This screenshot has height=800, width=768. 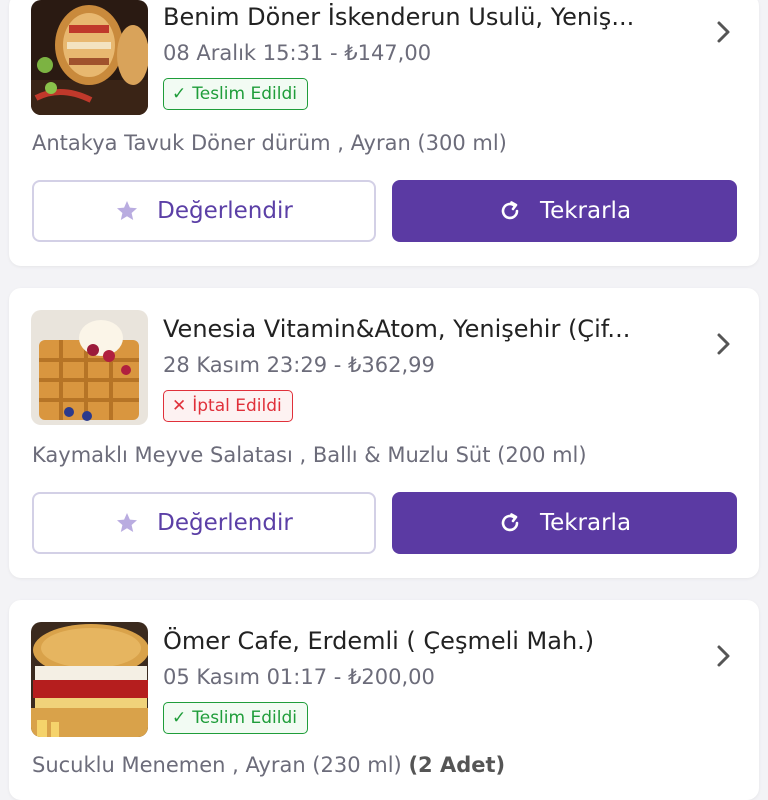 What do you see at coordinates (299, 365) in the screenshot?
I see `order-date-price: 28 Kasım 23:29 - ₺362,99` at bounding box center [299, 365].